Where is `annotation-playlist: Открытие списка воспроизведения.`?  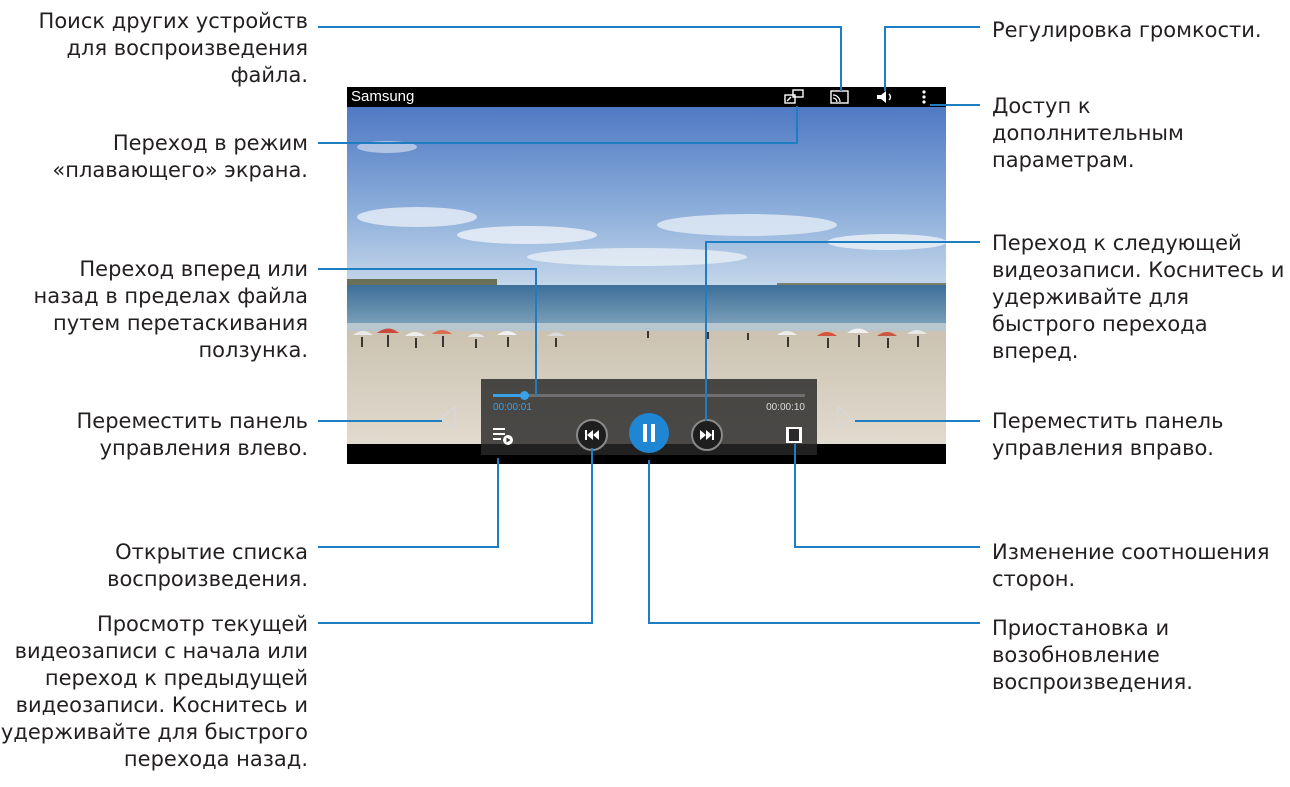
annotation-playlist: Открытие списка воспроизведения. is located at coordinates (207, 565).